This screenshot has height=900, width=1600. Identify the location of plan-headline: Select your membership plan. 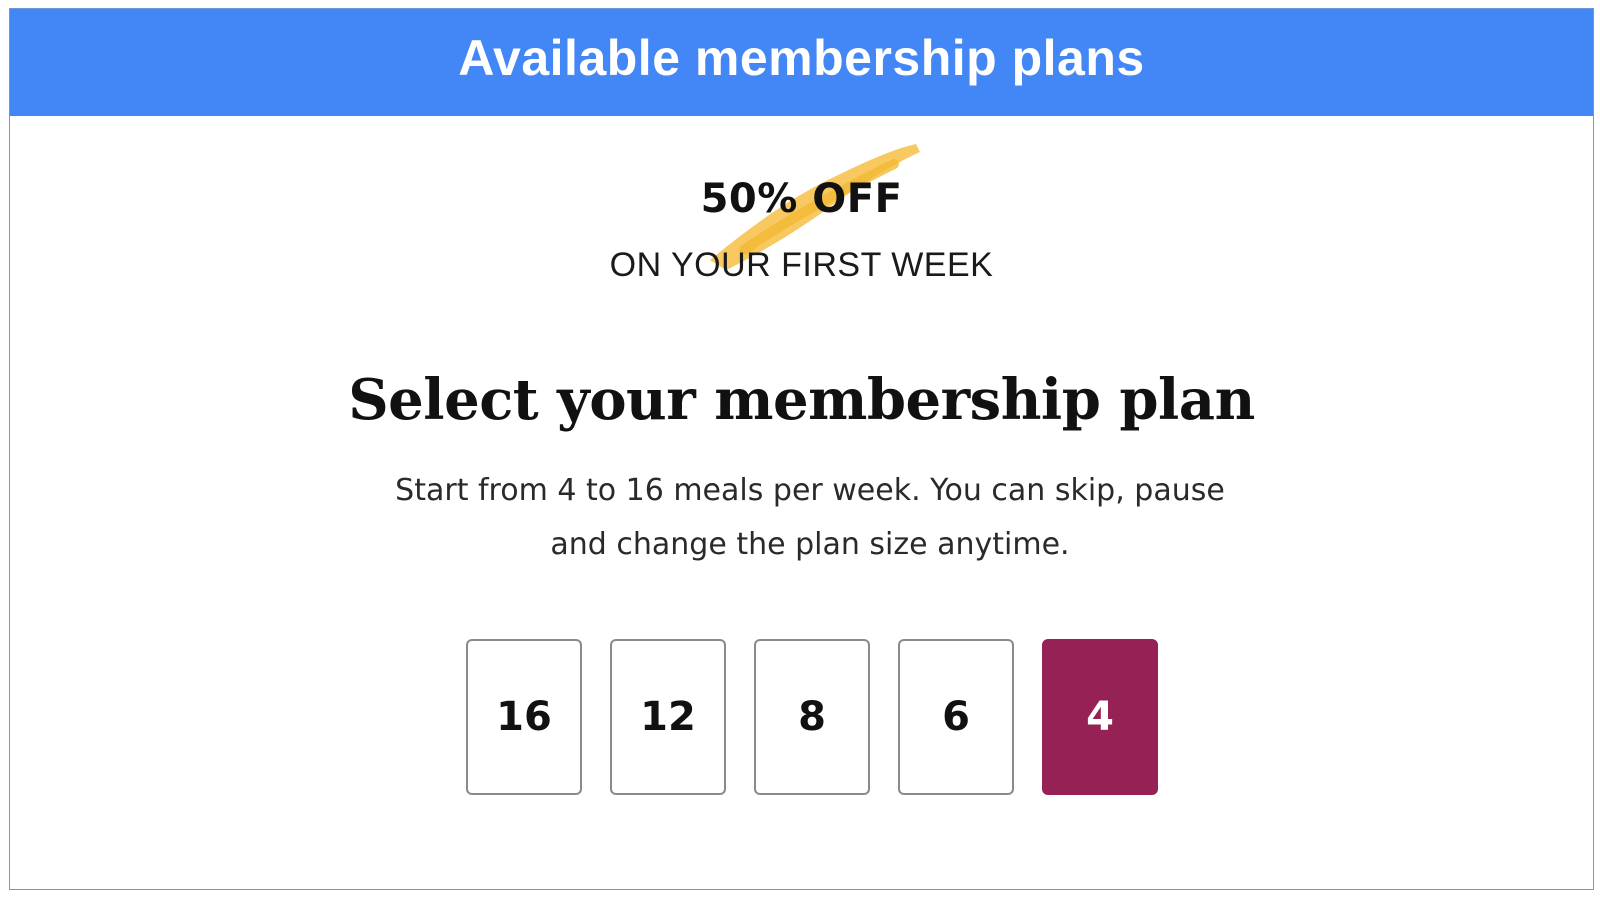
(801, 400).